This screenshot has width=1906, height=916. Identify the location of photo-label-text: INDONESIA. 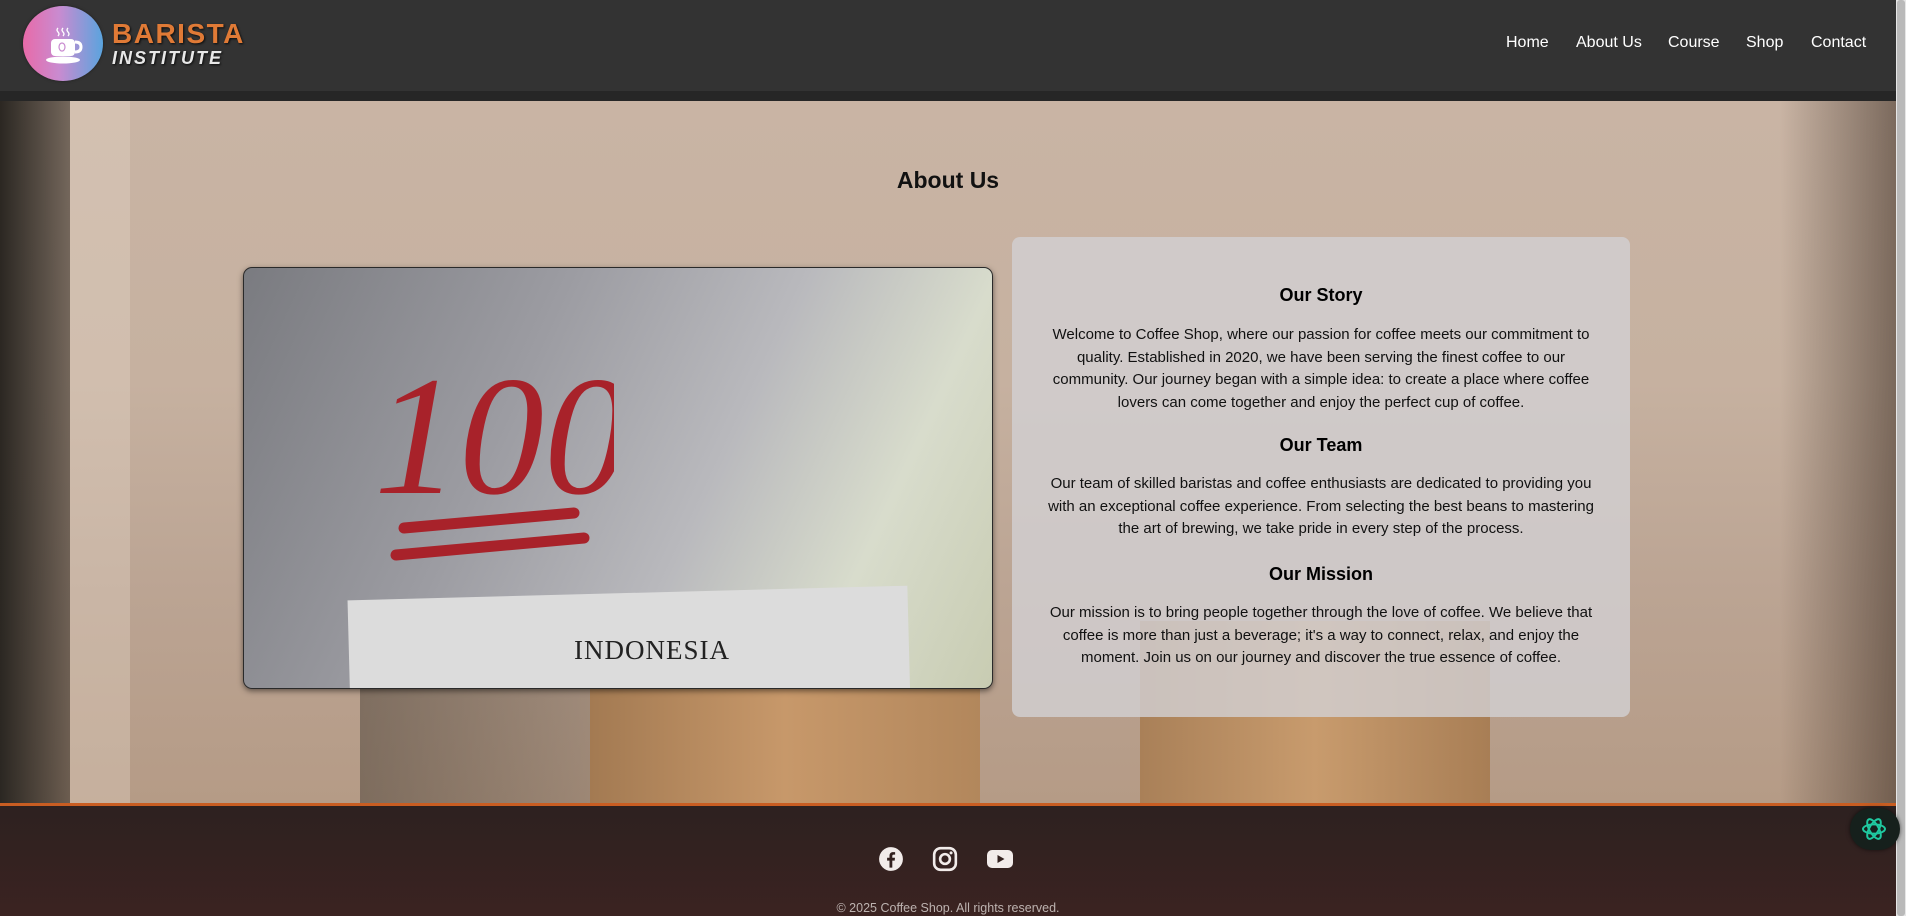
(652, 650).